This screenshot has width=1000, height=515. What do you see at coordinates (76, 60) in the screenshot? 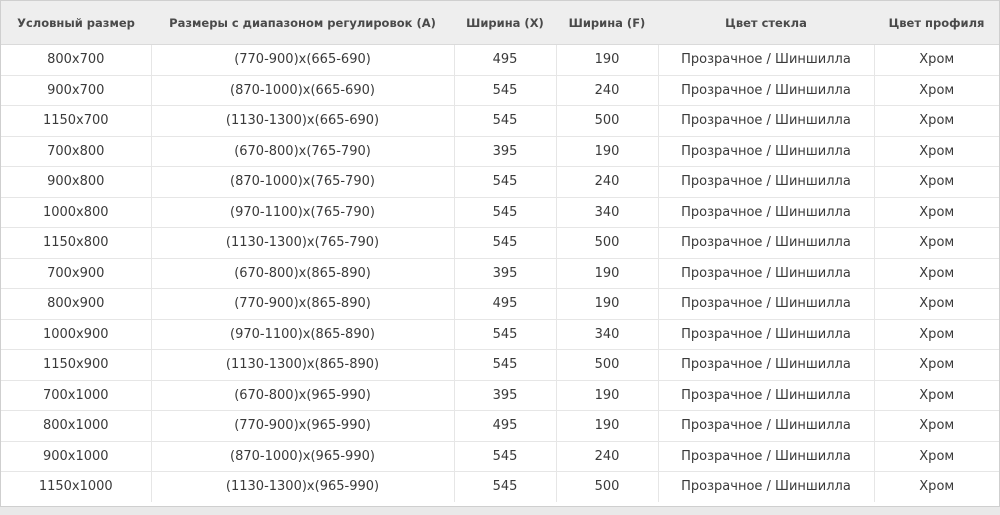
I see `cell-nominal-size: 800x700` at bounding box center [76, 60].